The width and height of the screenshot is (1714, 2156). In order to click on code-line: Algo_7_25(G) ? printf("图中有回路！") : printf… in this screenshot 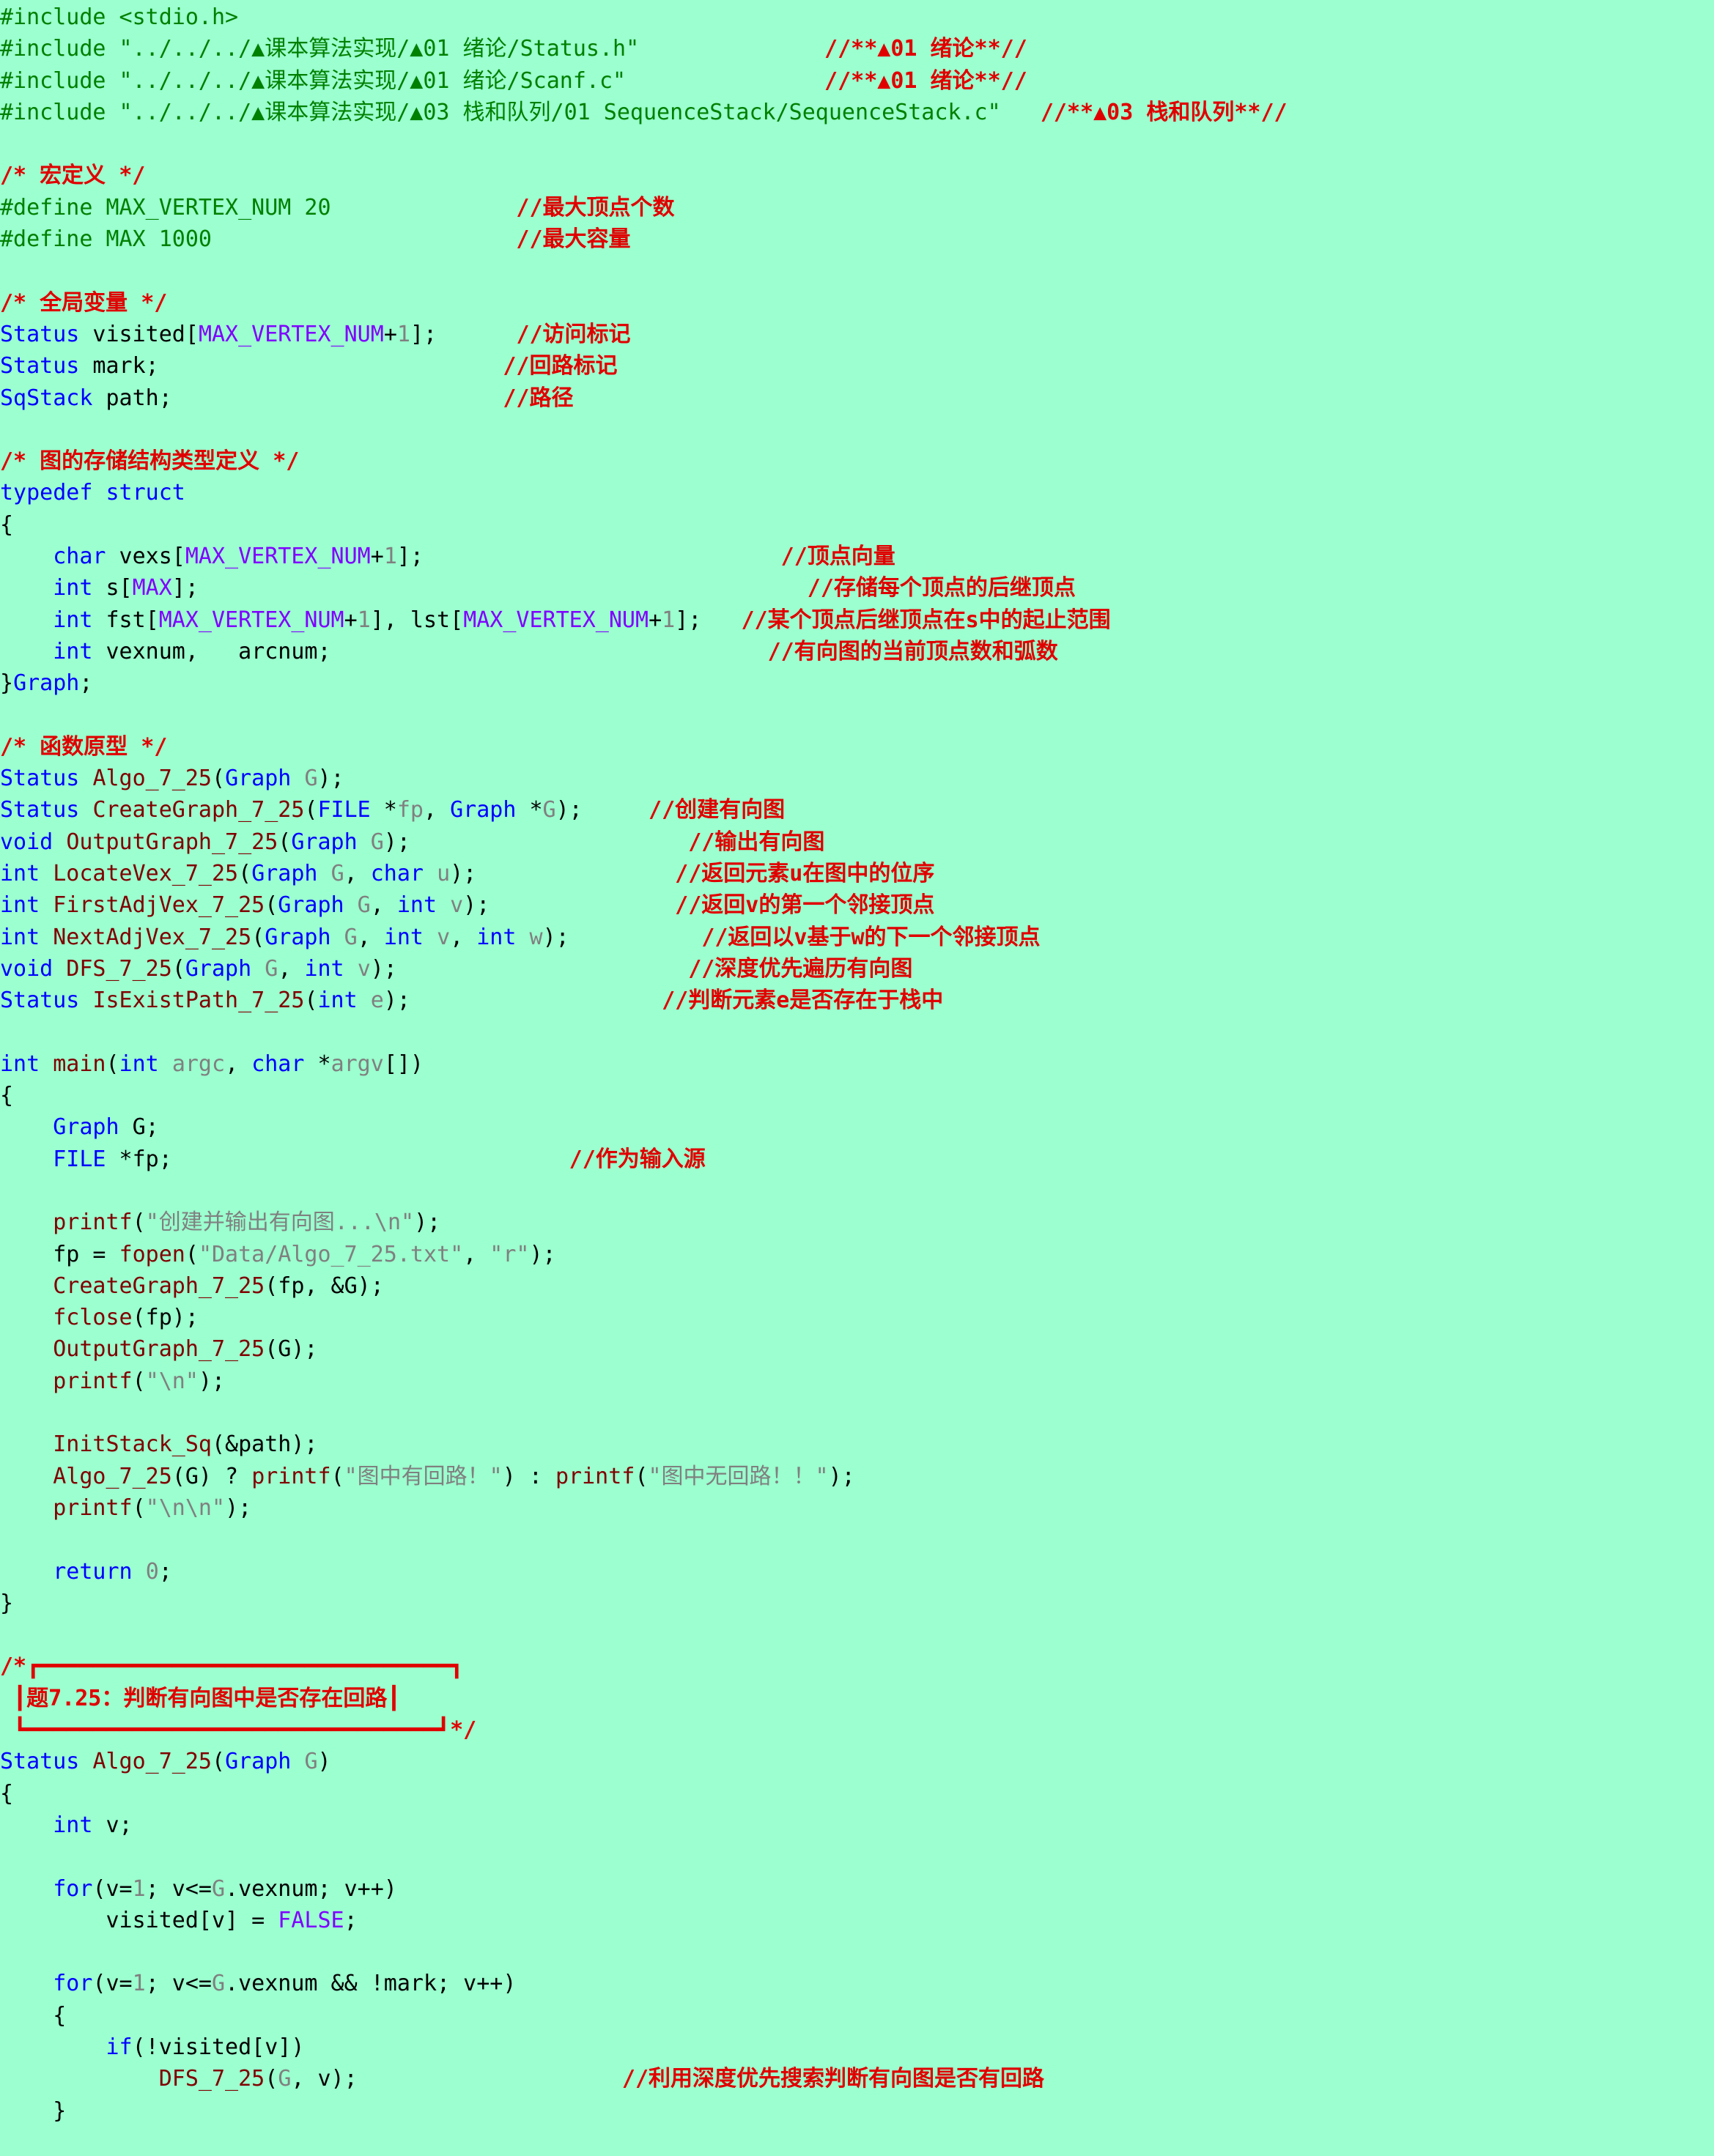, I will do `click(857, 1476)`.